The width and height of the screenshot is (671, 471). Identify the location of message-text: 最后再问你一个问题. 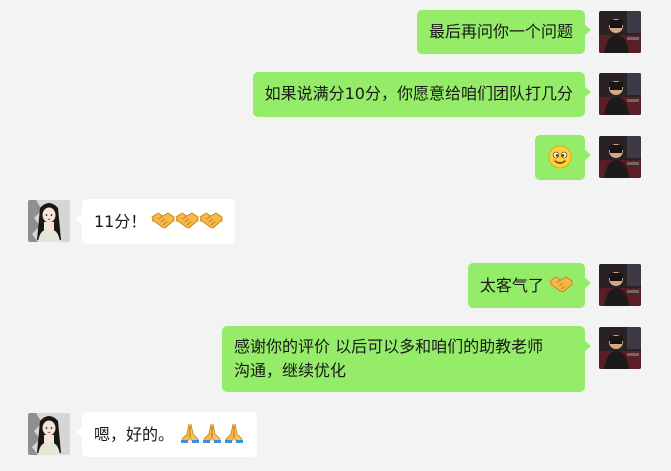
(500, 31).